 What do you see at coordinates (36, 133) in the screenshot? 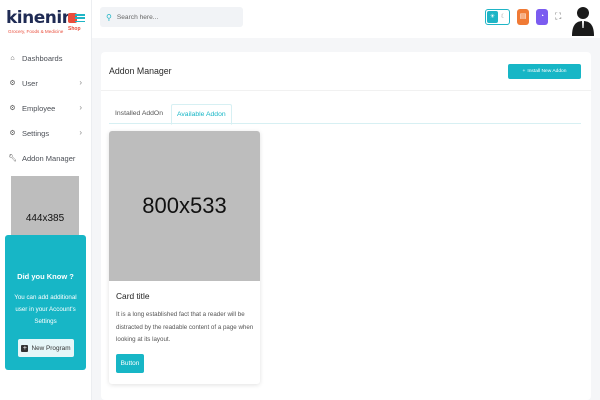
I see `sidebar-item-label: Settings` at bounding box center [36, 133].